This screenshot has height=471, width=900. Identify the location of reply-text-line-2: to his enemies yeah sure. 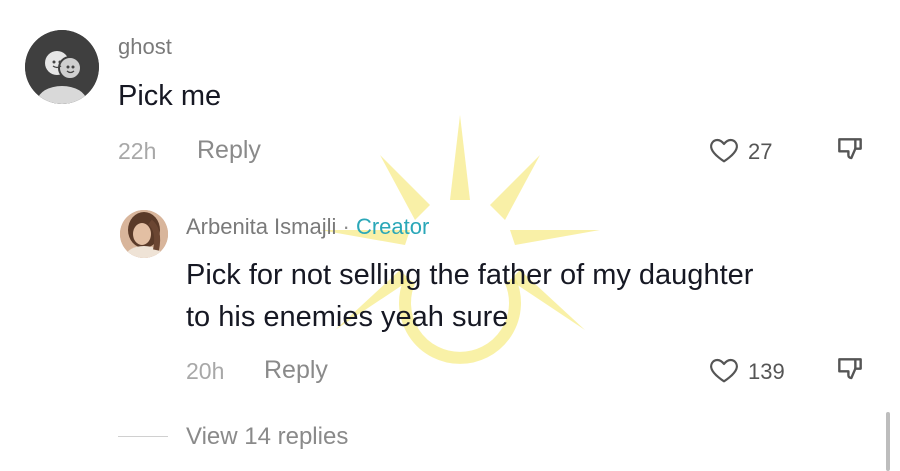
(347, 317).